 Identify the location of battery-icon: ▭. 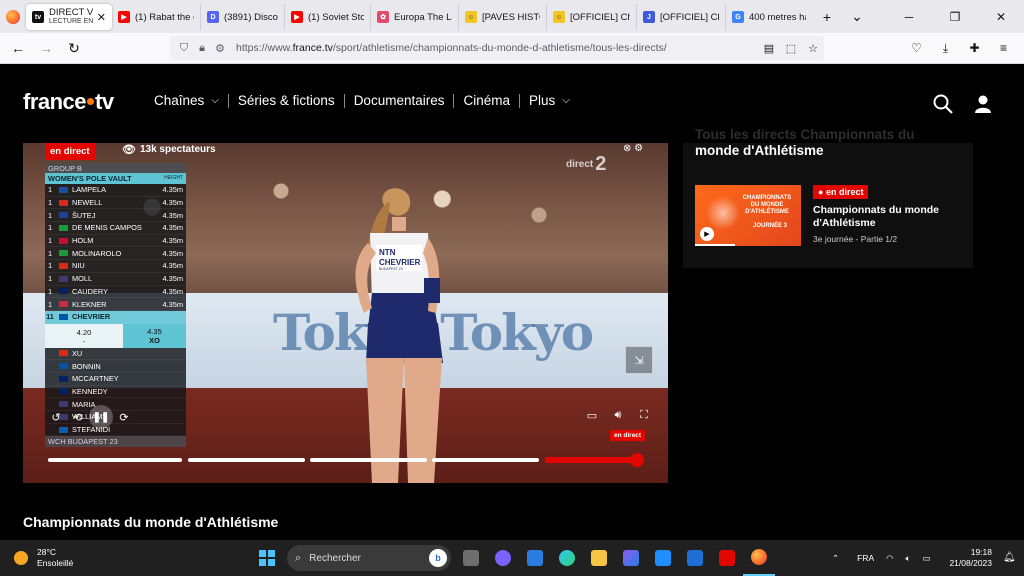
(927, 558).